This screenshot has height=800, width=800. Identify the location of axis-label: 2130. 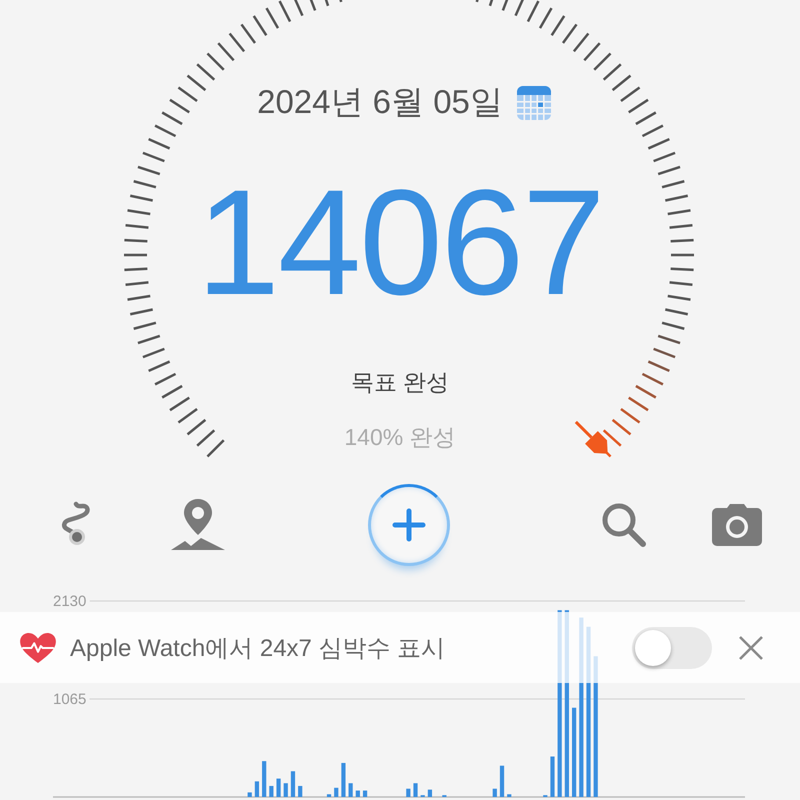
(69, 601).